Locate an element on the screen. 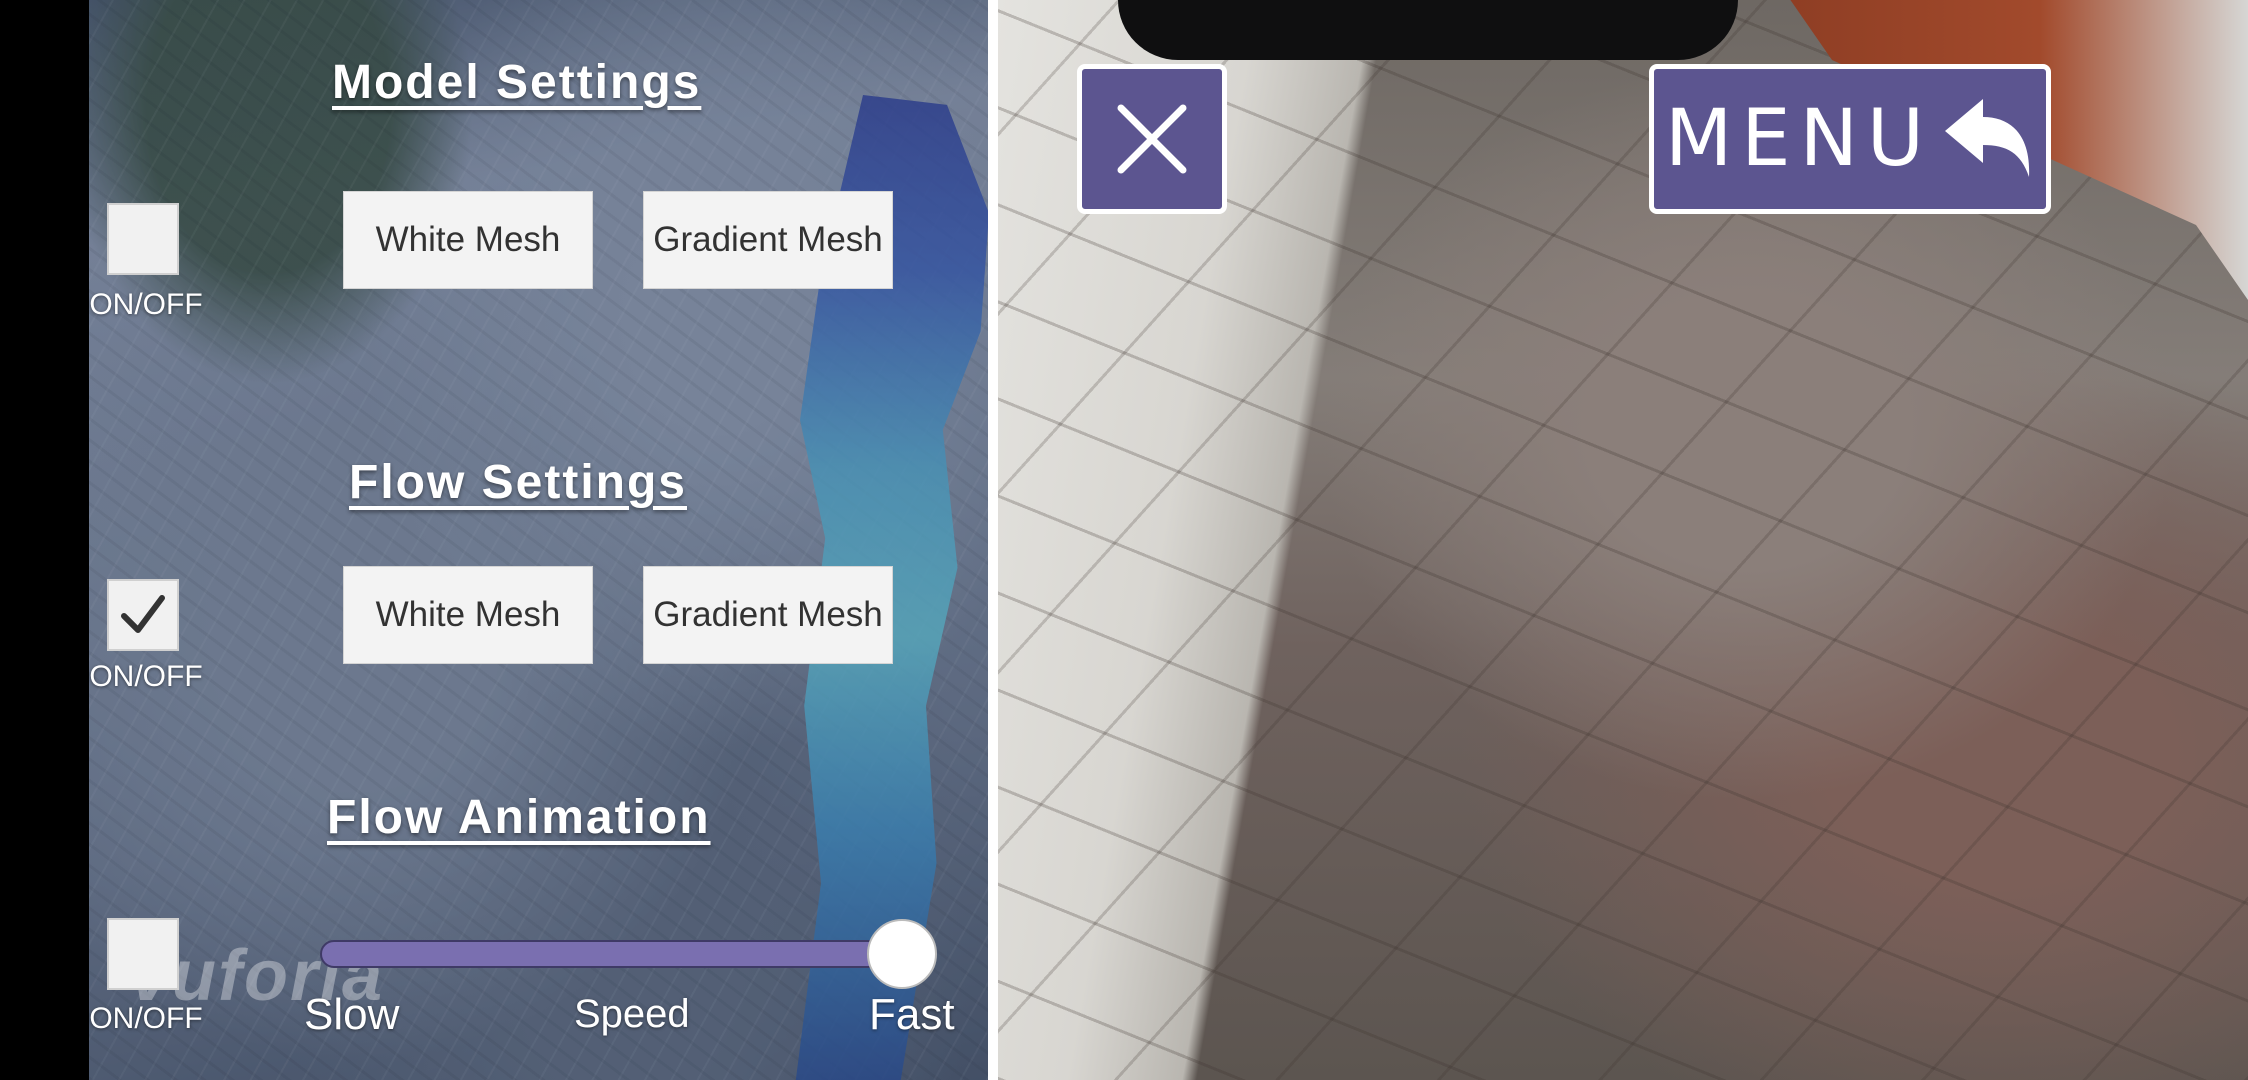  slider-min-label: Slow is located at coordinates (352, 1014).